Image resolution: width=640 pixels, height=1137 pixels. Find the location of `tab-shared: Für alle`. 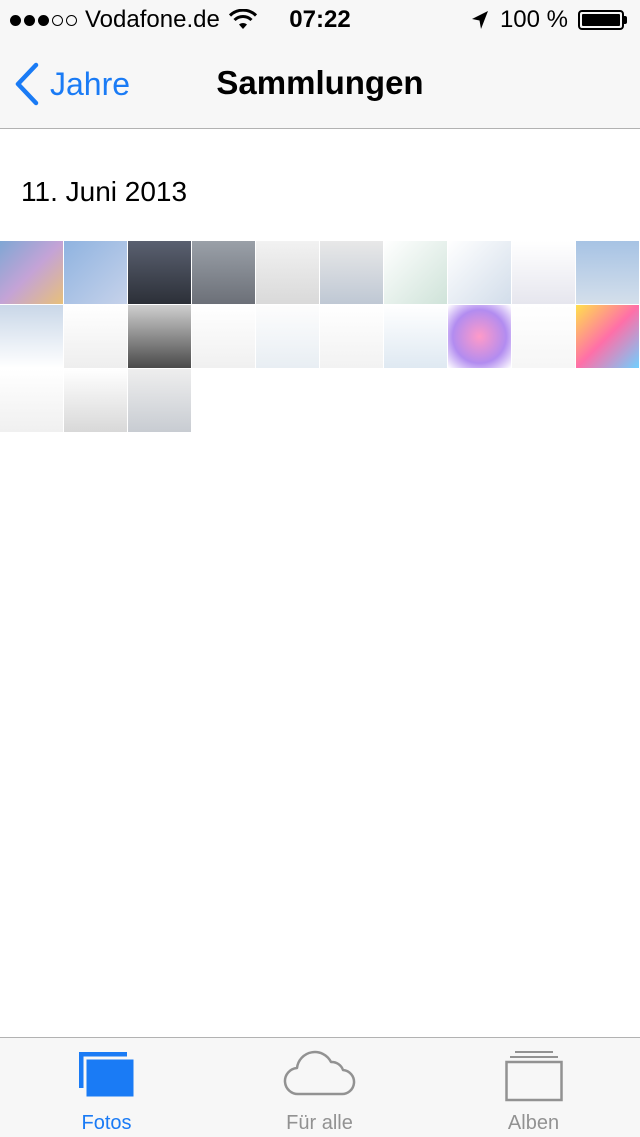

tab-shared: Für alle is located at coordinates (319, 1087).